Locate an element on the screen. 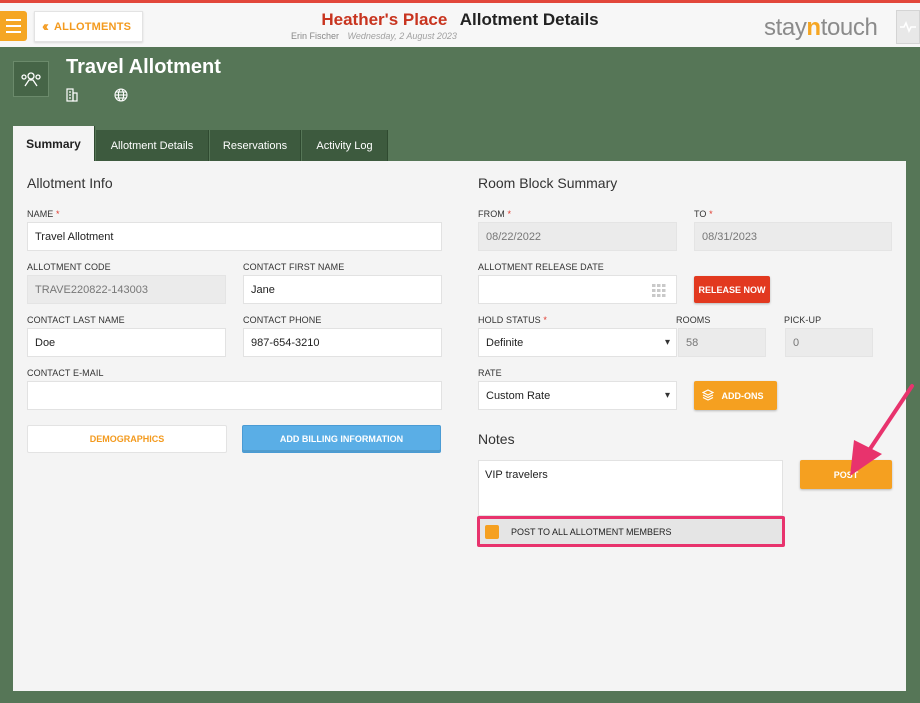 The image size is (920, 703). add-billing-information-button: ADD BILLING INFORMATION is located at coordinates (341, 439).